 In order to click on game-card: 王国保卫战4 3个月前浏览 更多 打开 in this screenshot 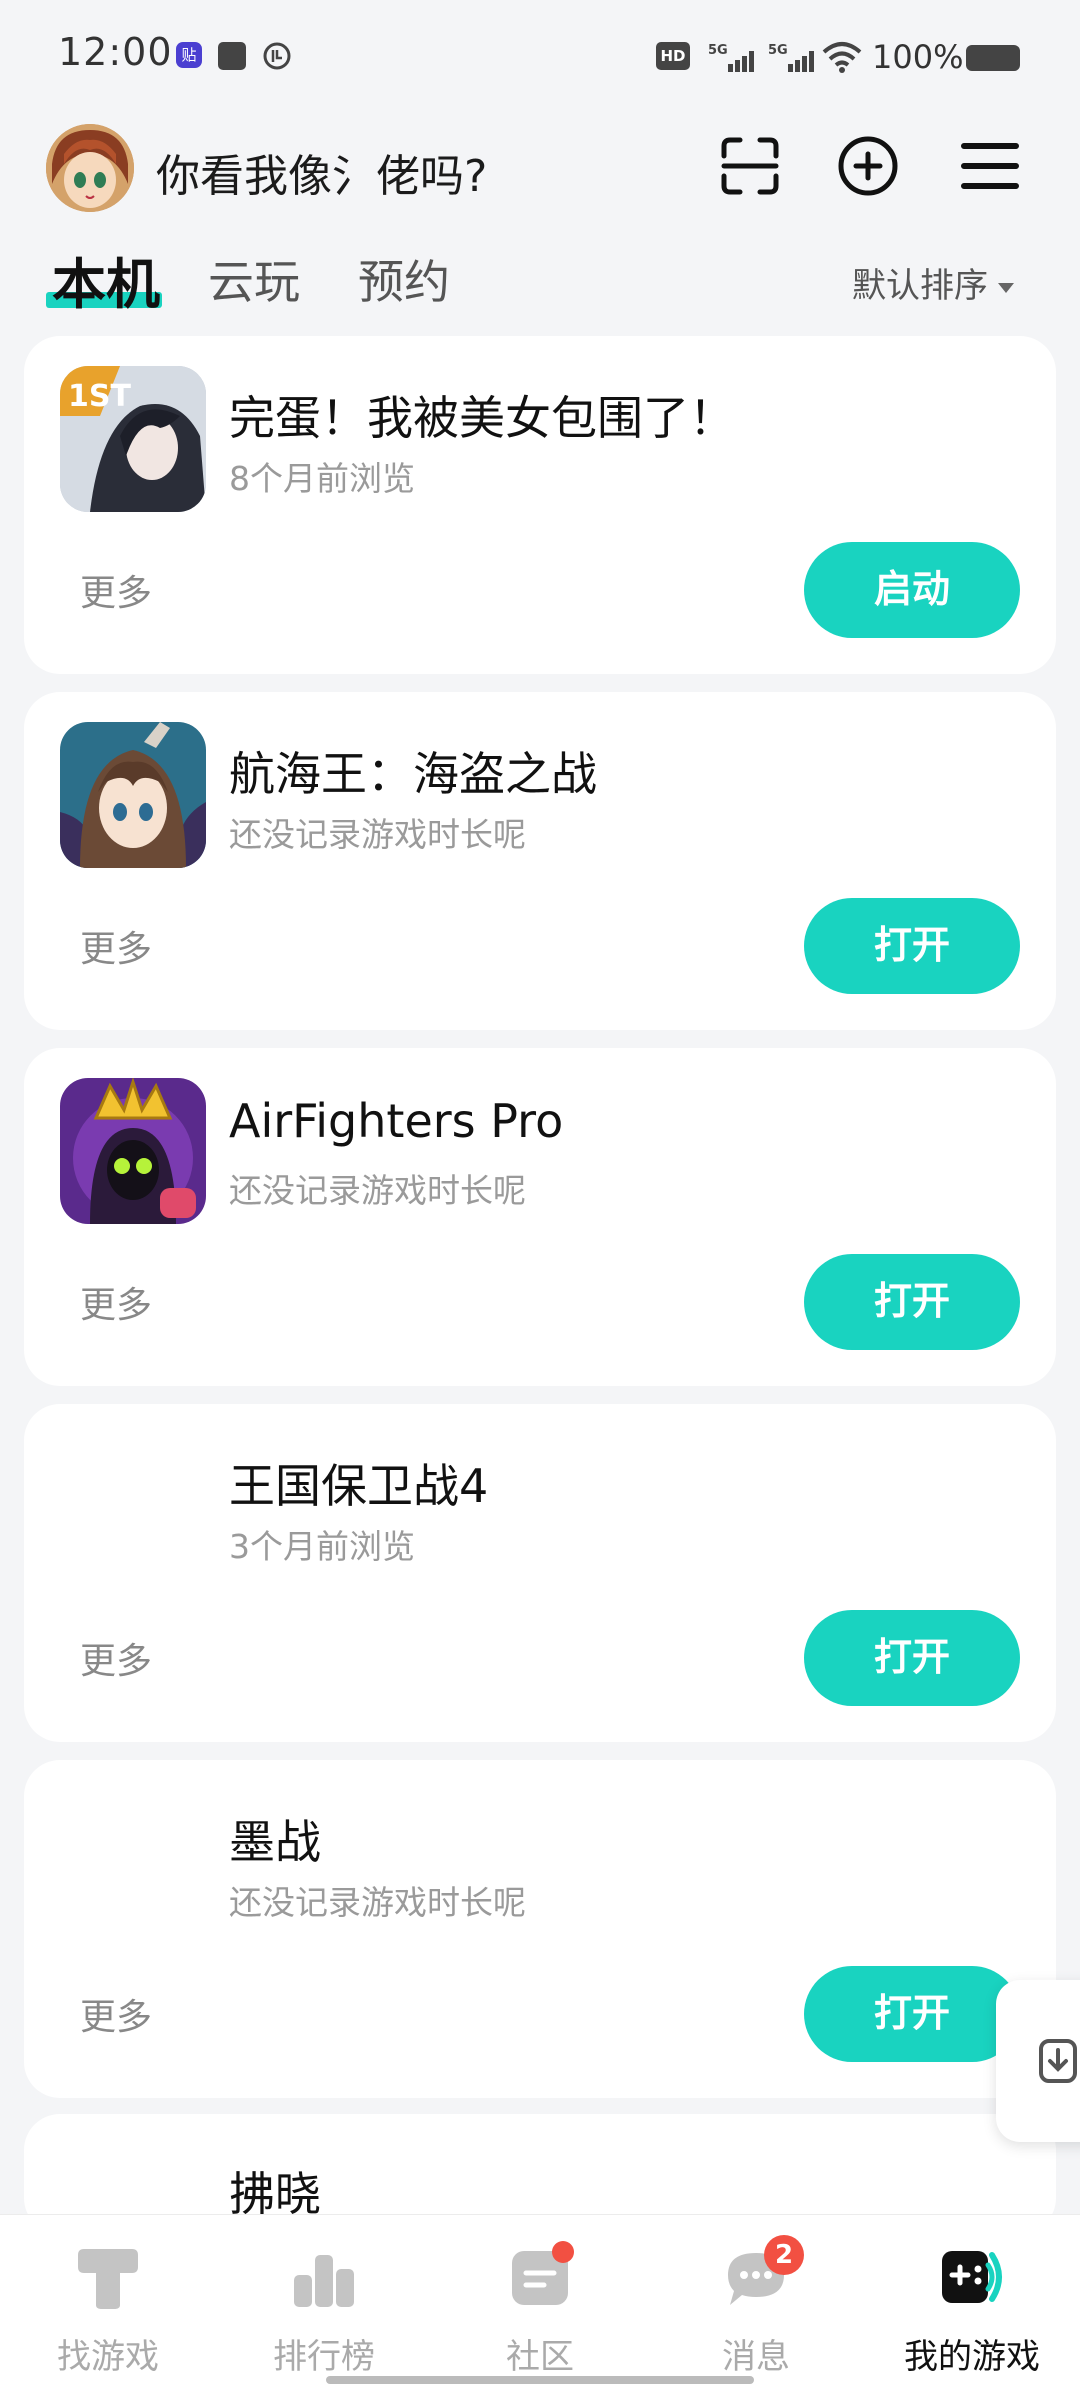, I will do `click(540, 1573)`.